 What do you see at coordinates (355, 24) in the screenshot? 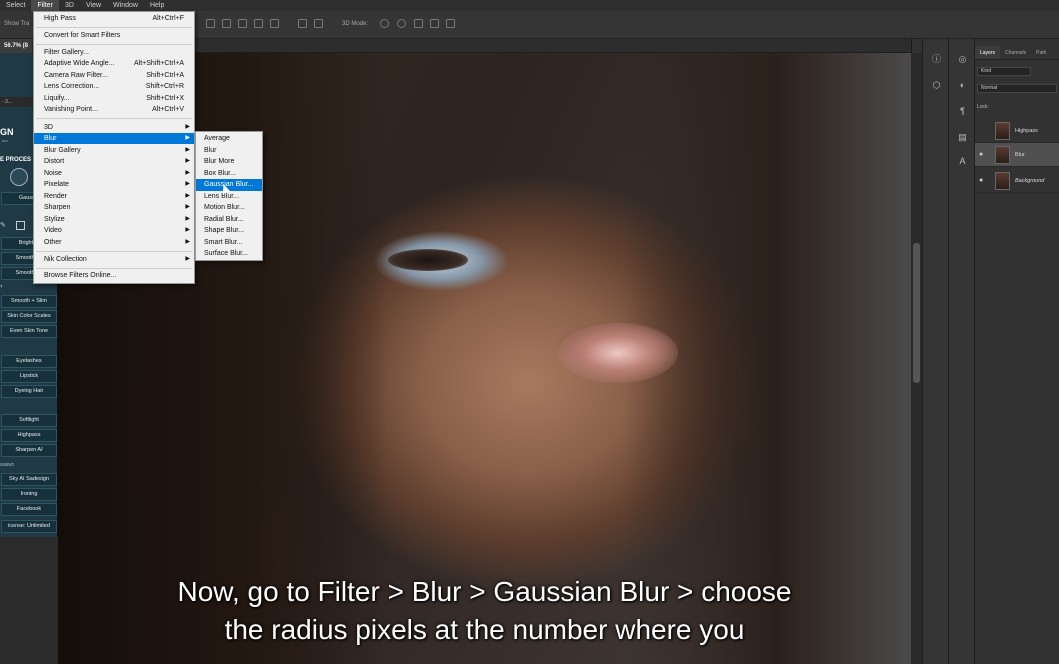
I see `3d-mode-label: 3D Mode:` at bounding box center [355, 24].